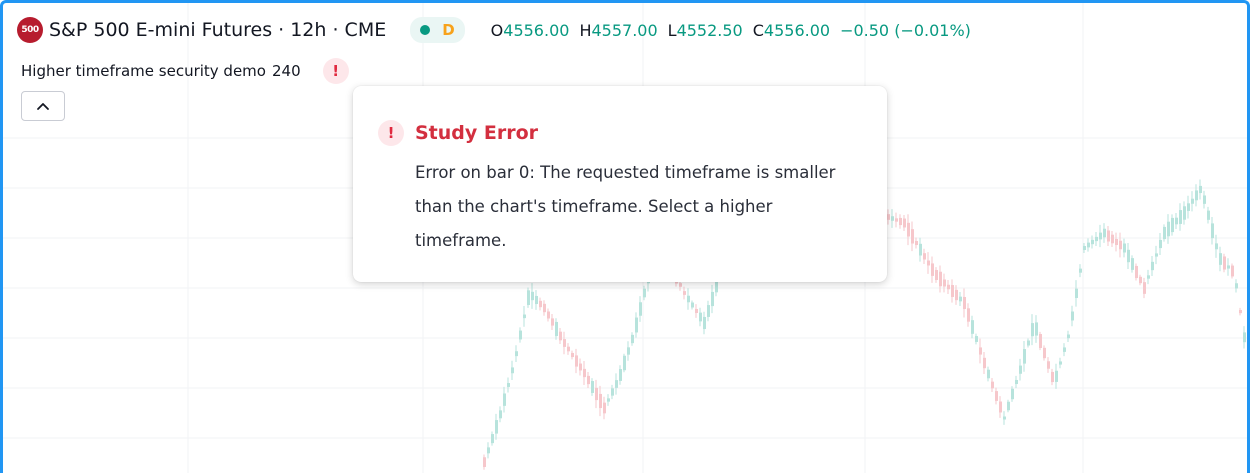 Image resolution: width=1250 pixels, height=473 pixels. Describe the element at coordinates (30, 30) in the screenshot. I see `sp500-logo-icon: 500` at that location.